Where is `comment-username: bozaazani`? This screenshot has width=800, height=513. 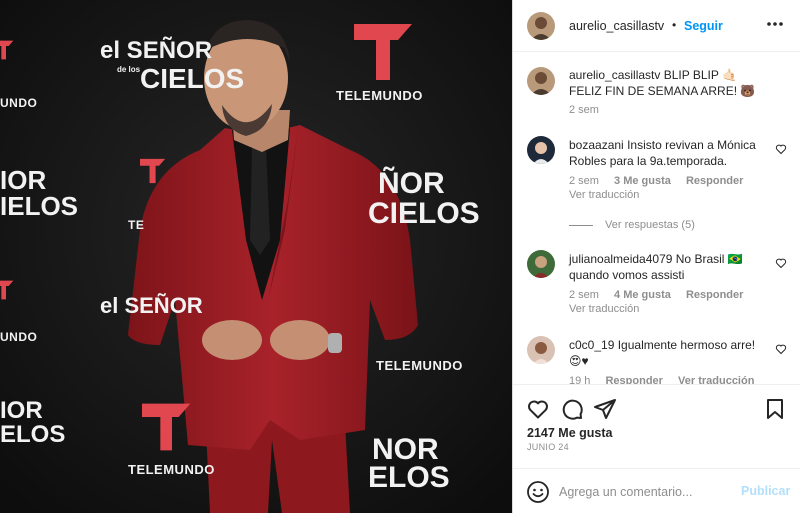
comment-username: bozaazani is located at coordinates (596, 145).